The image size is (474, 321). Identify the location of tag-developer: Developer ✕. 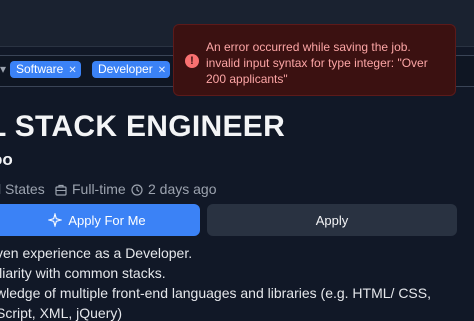
(131, 70).